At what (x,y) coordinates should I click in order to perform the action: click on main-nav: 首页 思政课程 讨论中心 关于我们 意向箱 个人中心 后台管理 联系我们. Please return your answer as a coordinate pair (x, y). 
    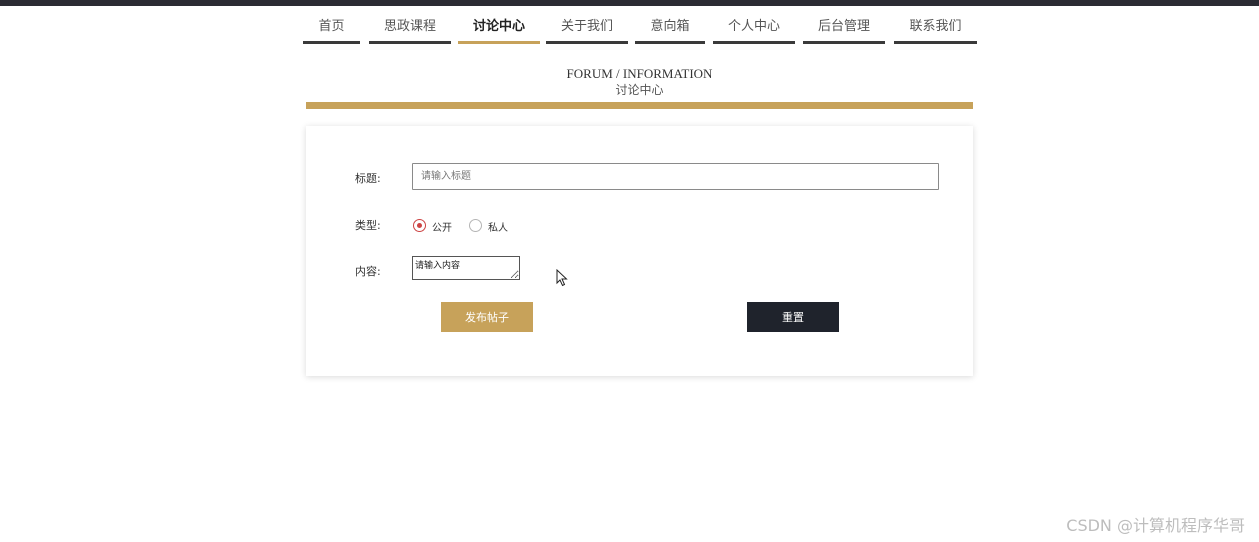
    Looking at the image, I should click on (640, 28).